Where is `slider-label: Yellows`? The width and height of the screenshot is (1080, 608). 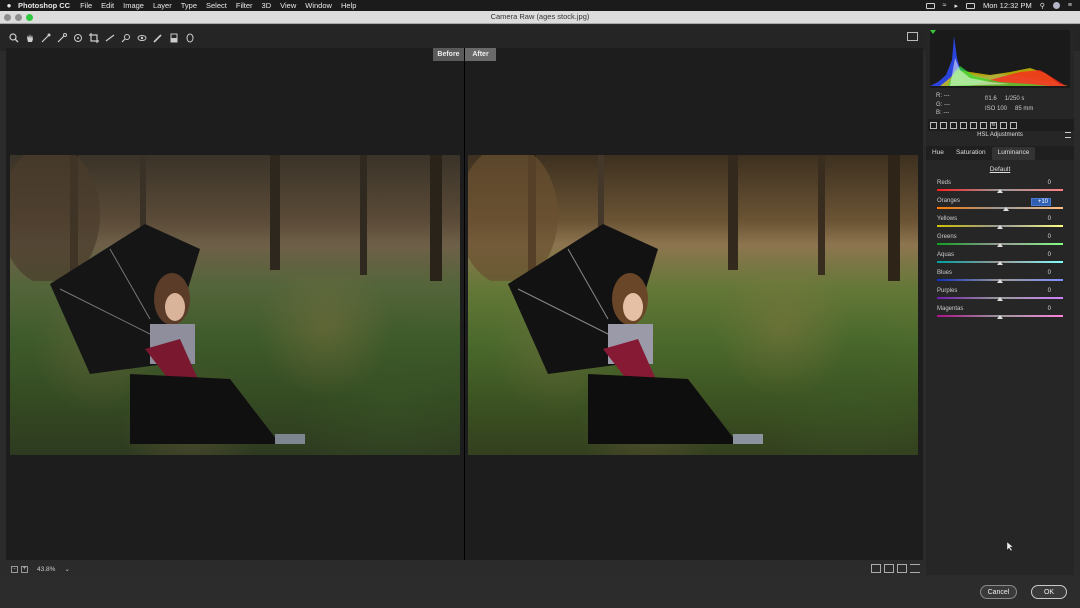
slider-label: Yellows is located at coordinates (947, 219).